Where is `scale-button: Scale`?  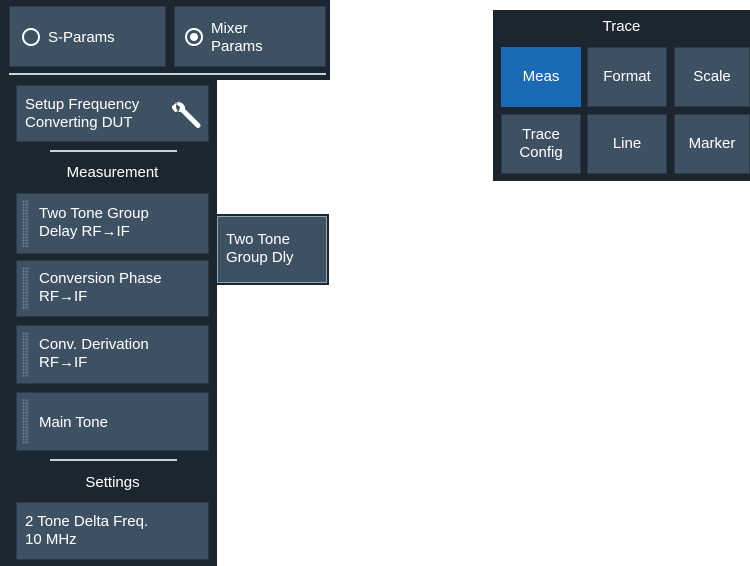
scale-button: Scale is located at coordinates (712, 77).